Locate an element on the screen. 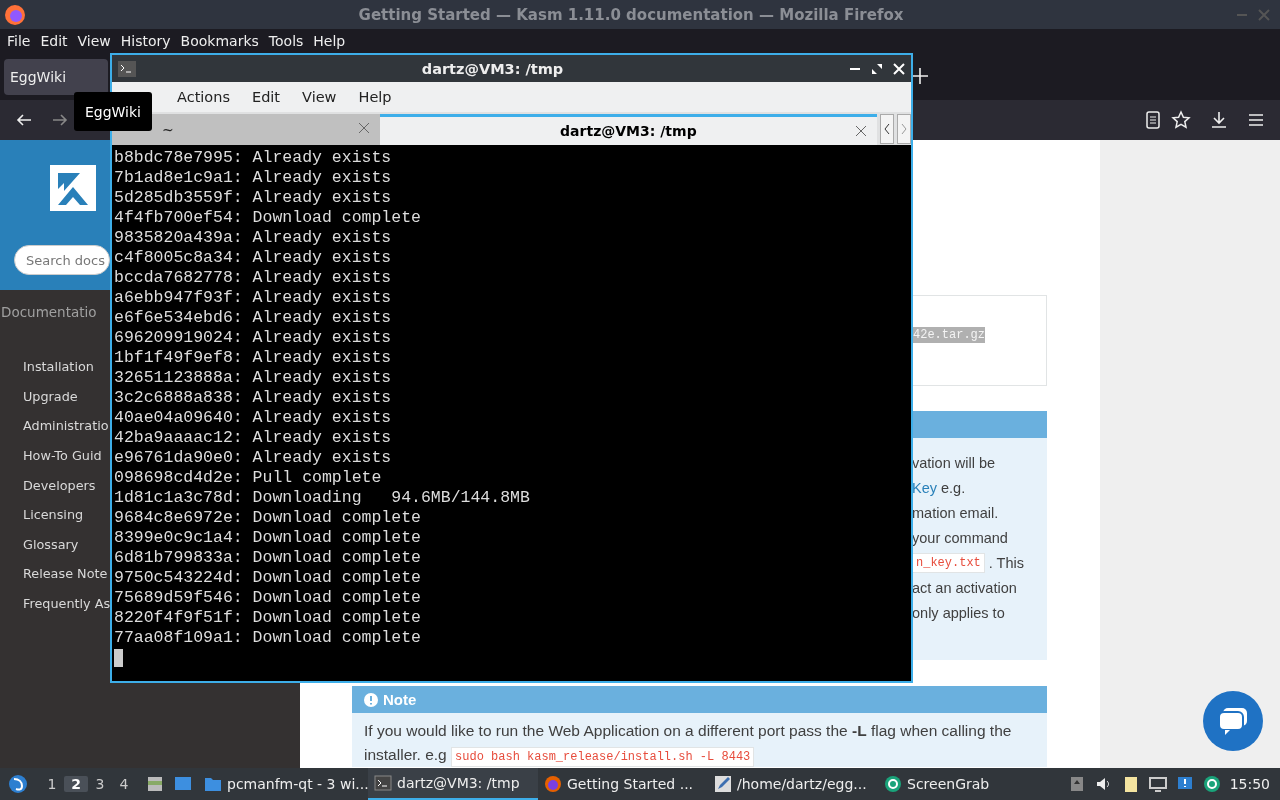 Image resolution: width=1280 pixels, height=800 pixels. text-cursor is located at coordinates (118, 658).